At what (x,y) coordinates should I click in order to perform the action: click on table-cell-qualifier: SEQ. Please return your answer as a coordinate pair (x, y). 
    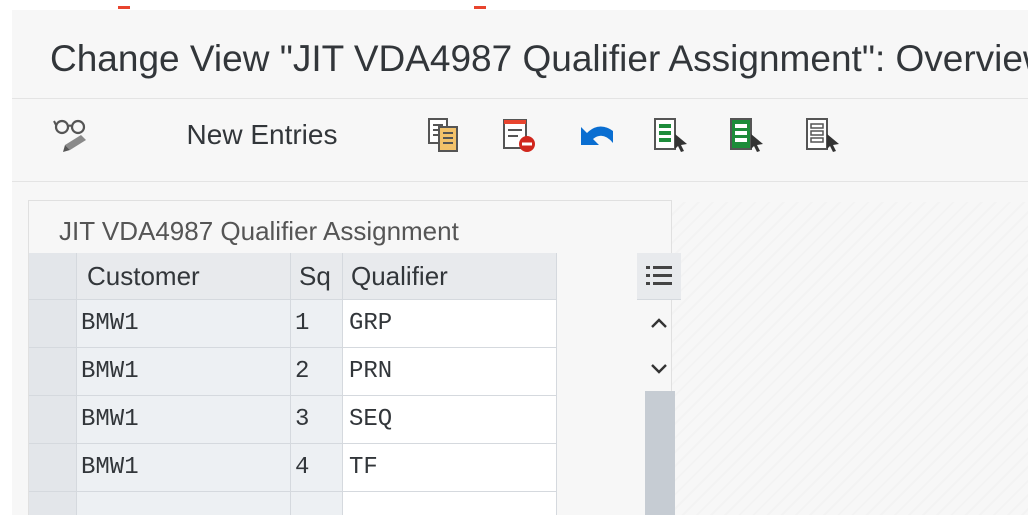
    Looking at the image, I should click on (450, 420).